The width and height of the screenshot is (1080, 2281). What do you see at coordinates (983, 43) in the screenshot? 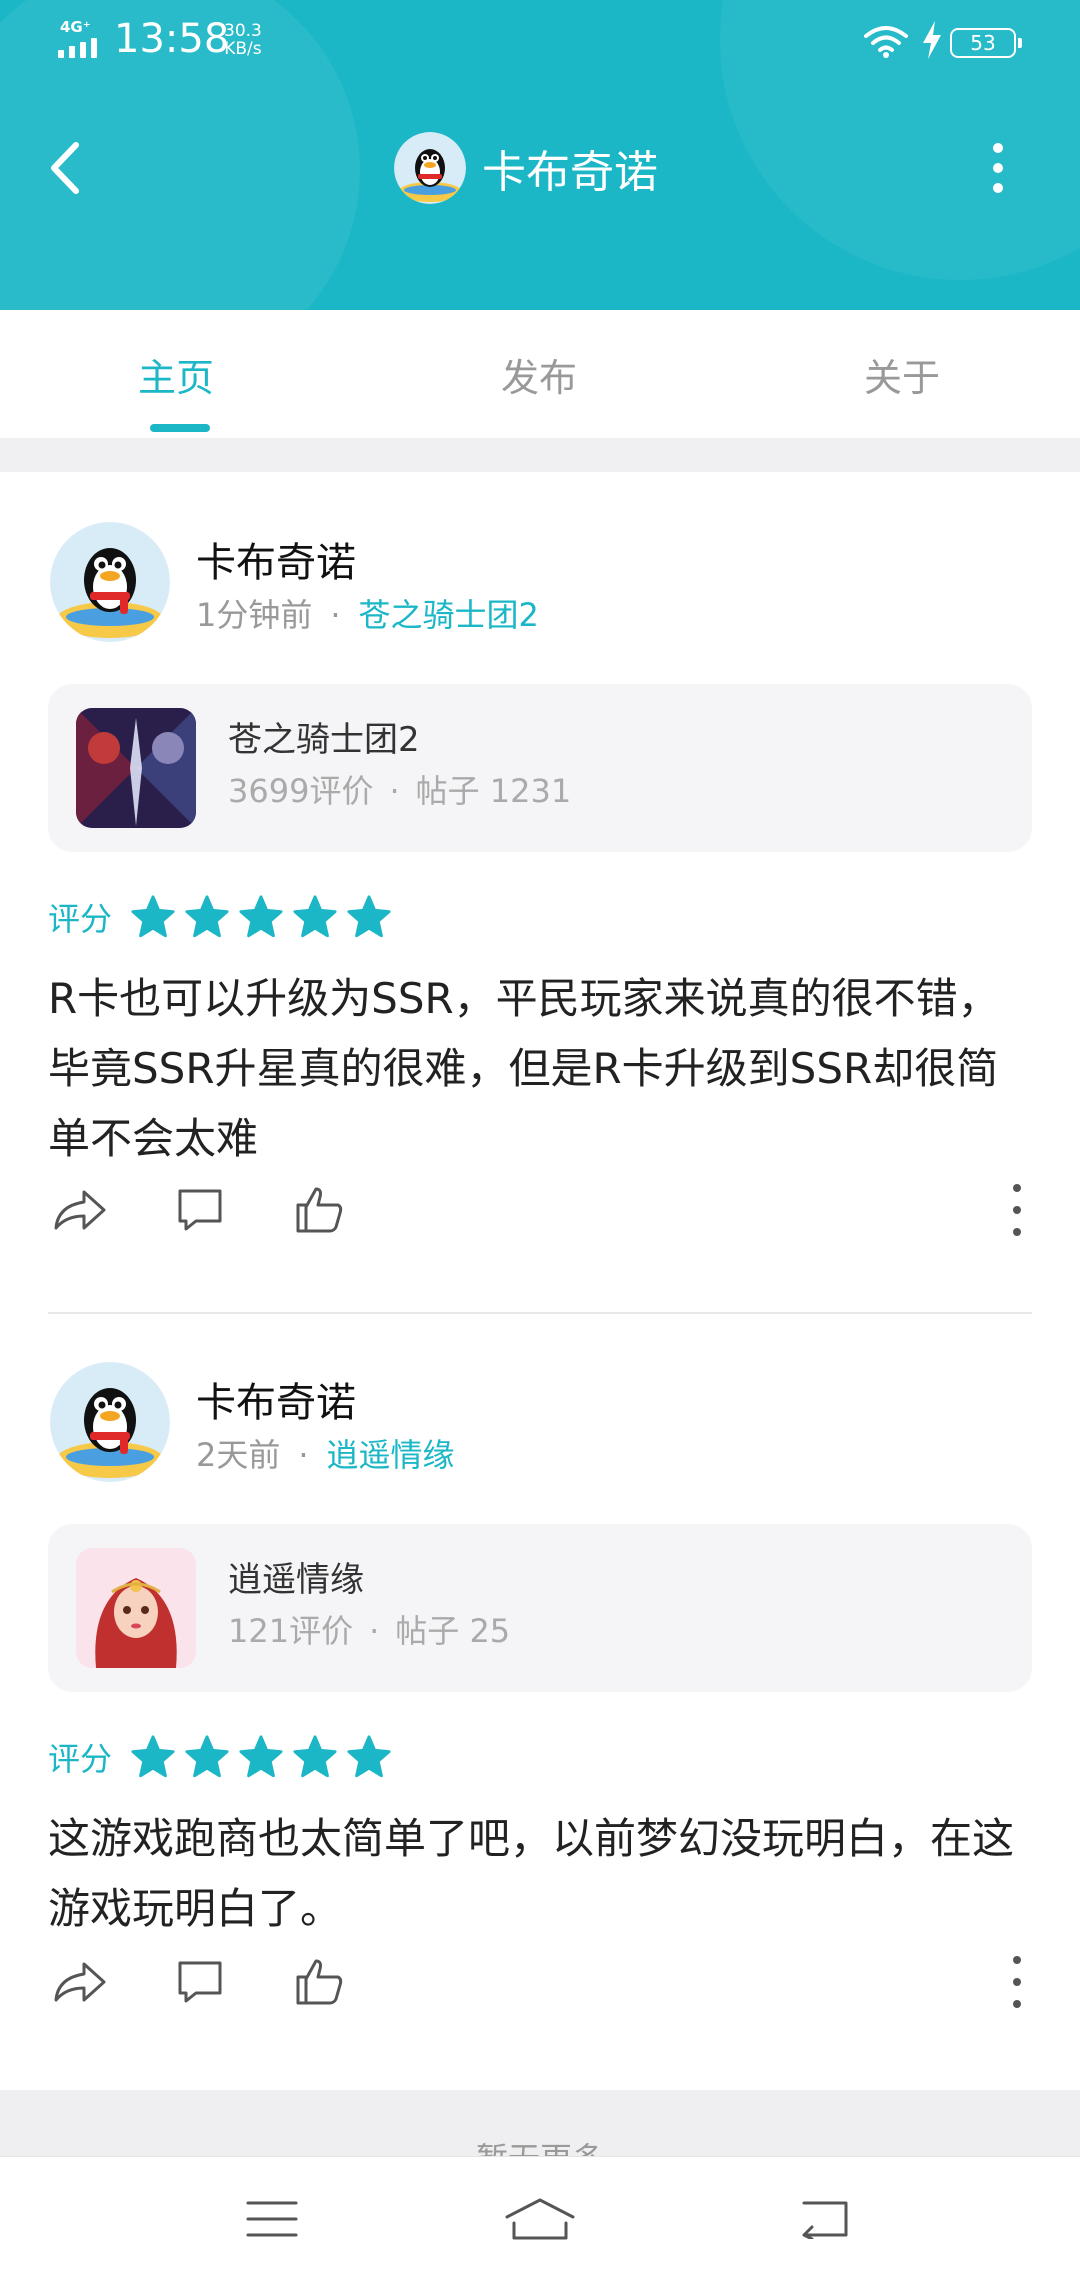
I see `battery-level: 53` at bounding box center [983, 43].